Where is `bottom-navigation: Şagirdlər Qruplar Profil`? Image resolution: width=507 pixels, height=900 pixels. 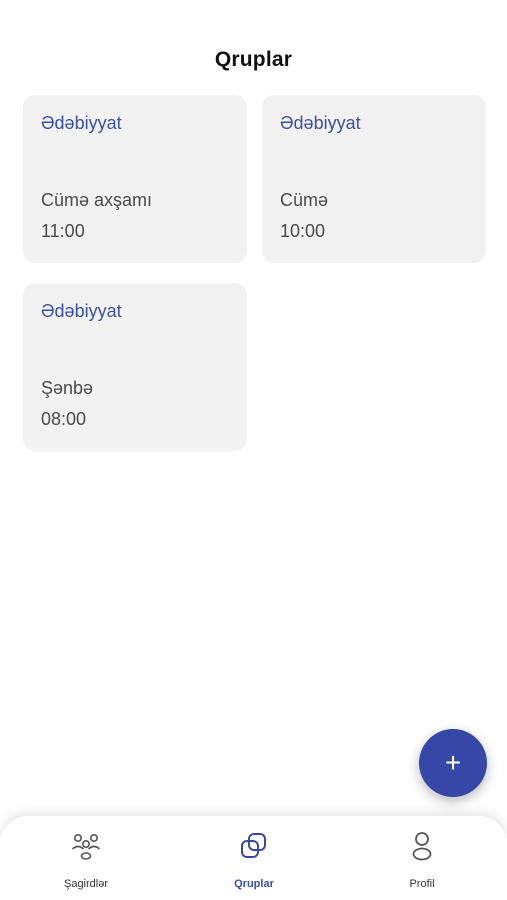 bottom-navigation: Şagirdlər Qruplar Profil is located at coordinates (253, 858).